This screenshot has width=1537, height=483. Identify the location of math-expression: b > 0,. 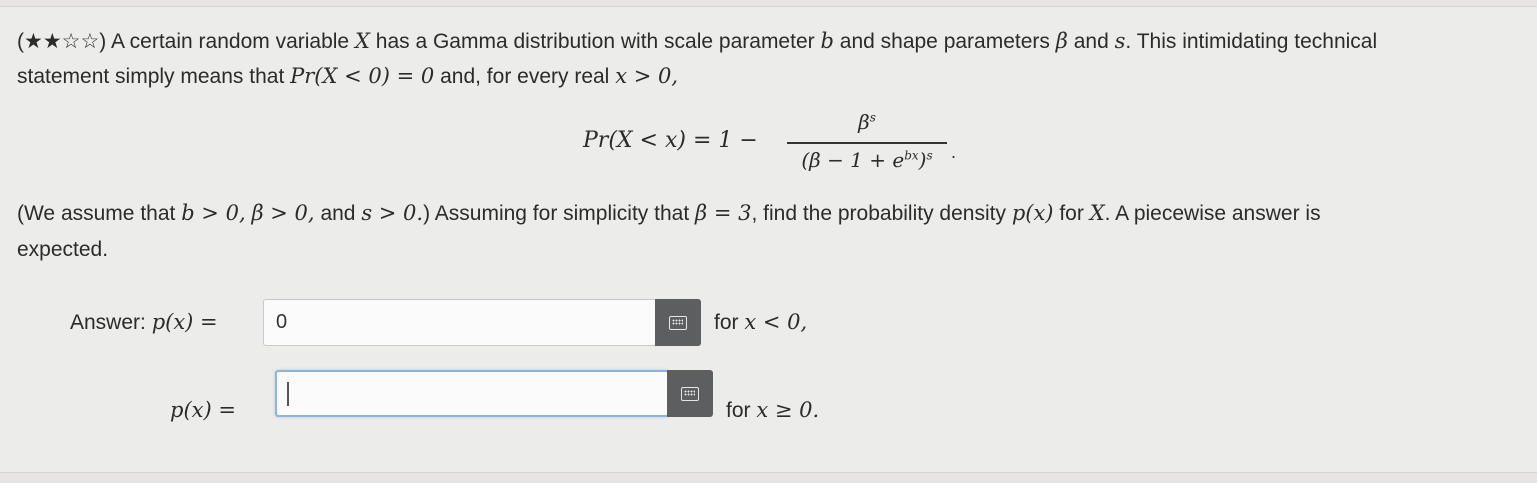
(213, 213).